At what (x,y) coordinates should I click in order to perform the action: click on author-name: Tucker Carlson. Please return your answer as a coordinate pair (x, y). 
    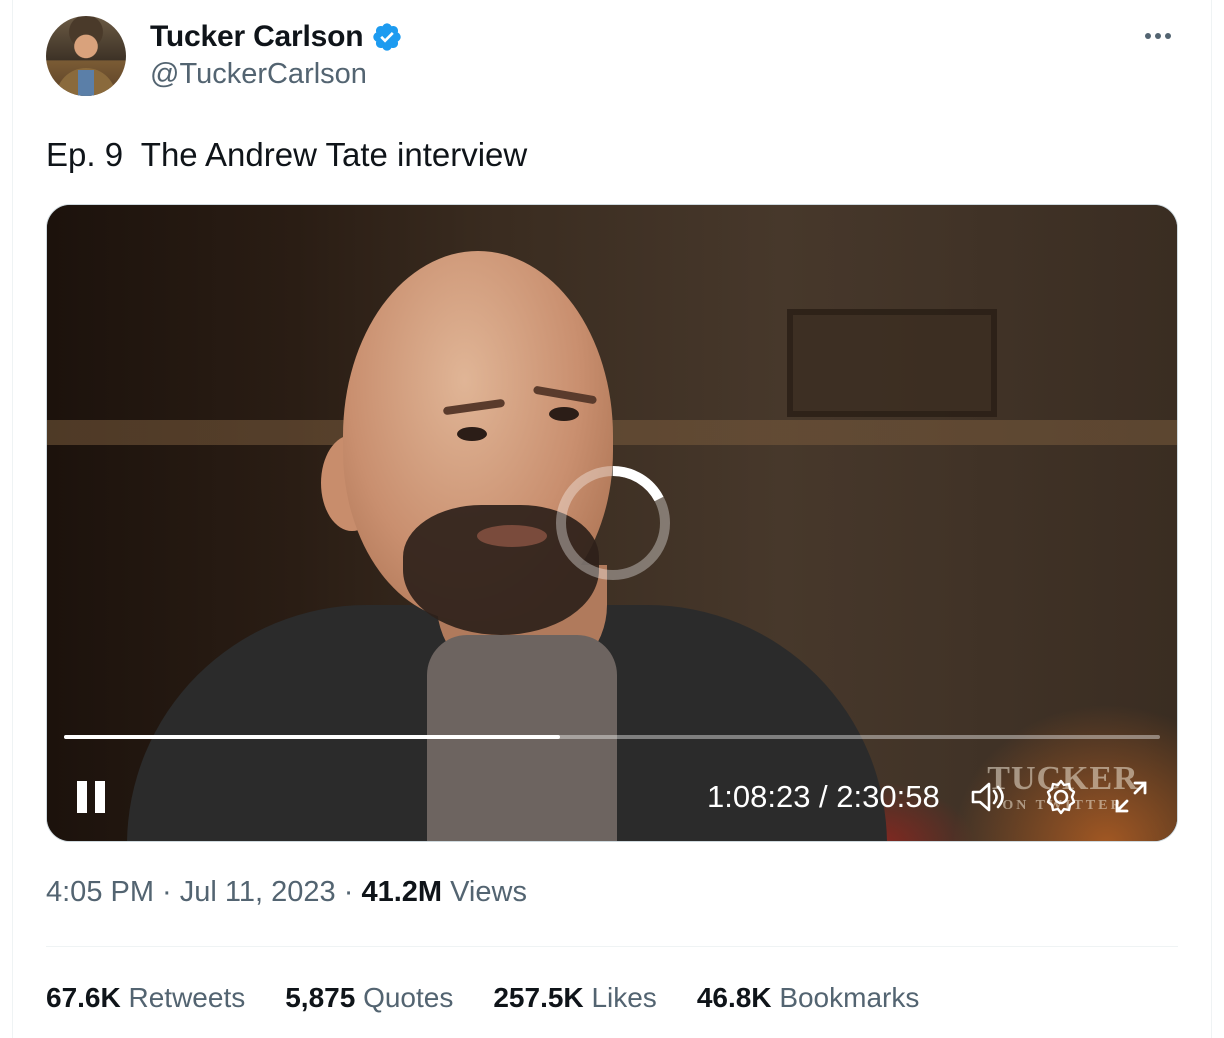
    Looking at the image, I should click on (257, 37).